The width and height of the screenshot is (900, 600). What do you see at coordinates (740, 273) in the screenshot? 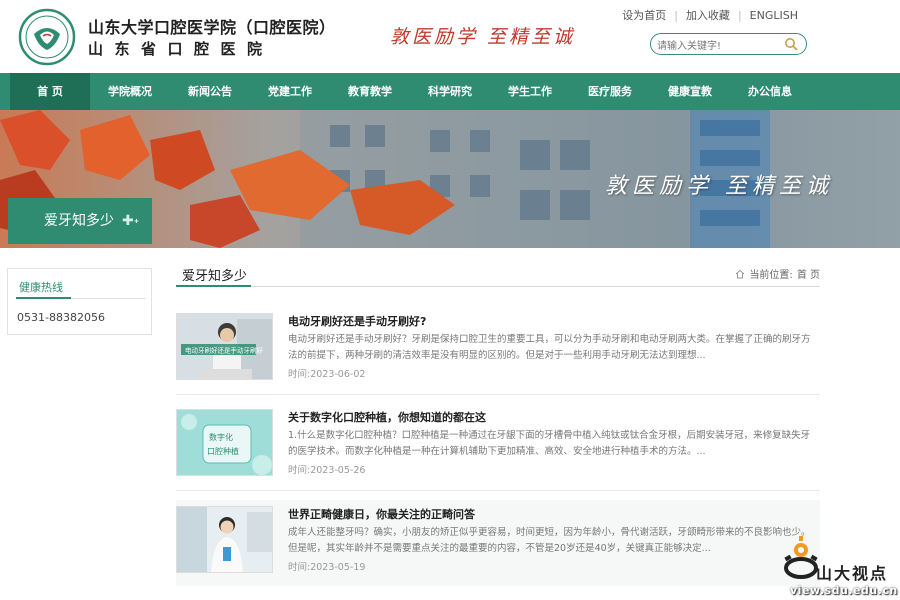
I see `home-icon` at bounding box center [740, 273].